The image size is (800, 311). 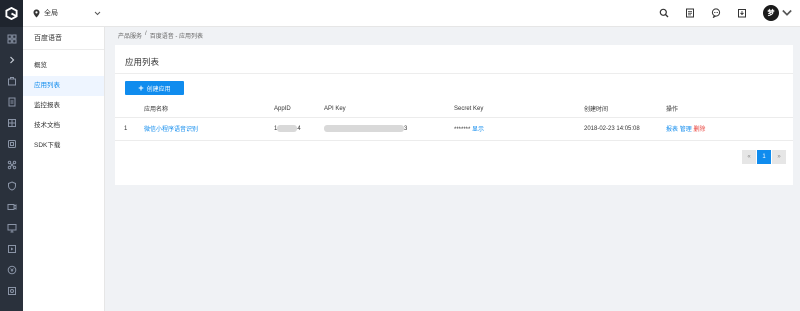 What do you see at coordinates (11, 59) in the screenshot?
I see `expand-chevron-icon` at bounding box center [11, 59].